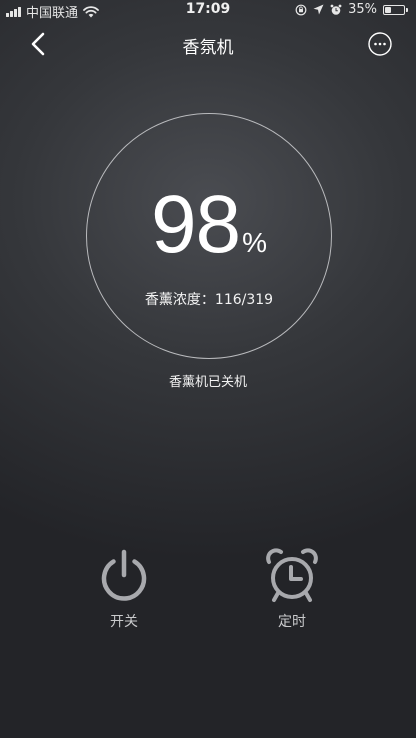 The width and height of the screenshot is (416, 738). What do you see at coordinates (380, 44) in the screenshot?
I see `more-dots-icon` at bounding box center [380, 44].